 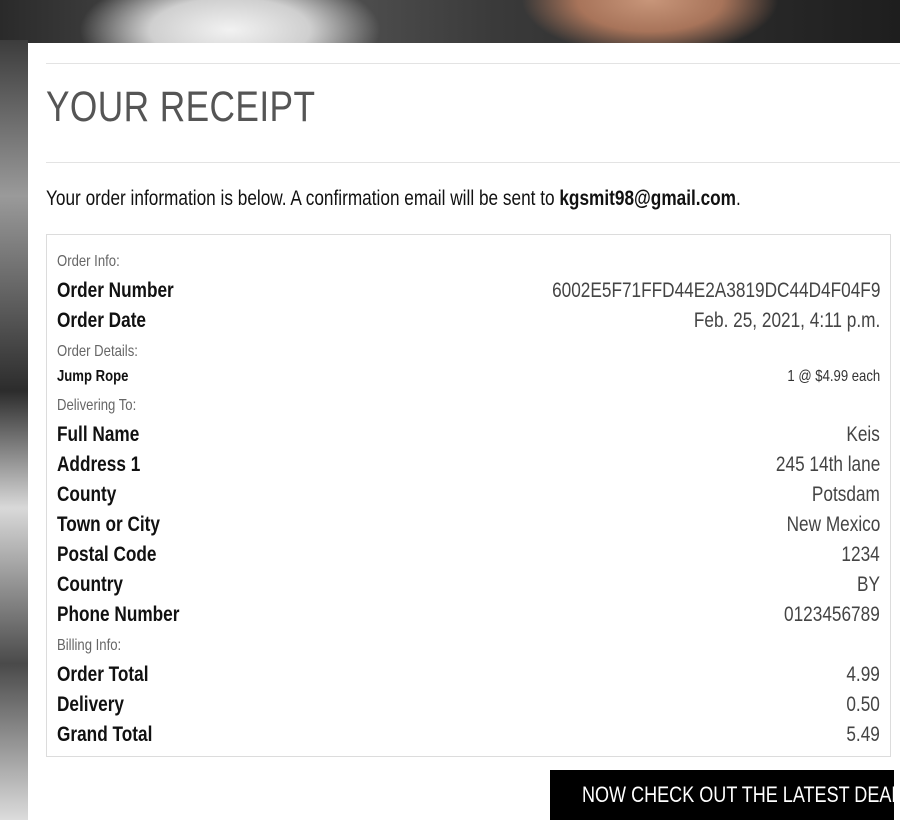 What do you see at coordinates (860, 554) in the screenshot?
I see `postal-code-value: 1234` at bounding box center [860, 554].